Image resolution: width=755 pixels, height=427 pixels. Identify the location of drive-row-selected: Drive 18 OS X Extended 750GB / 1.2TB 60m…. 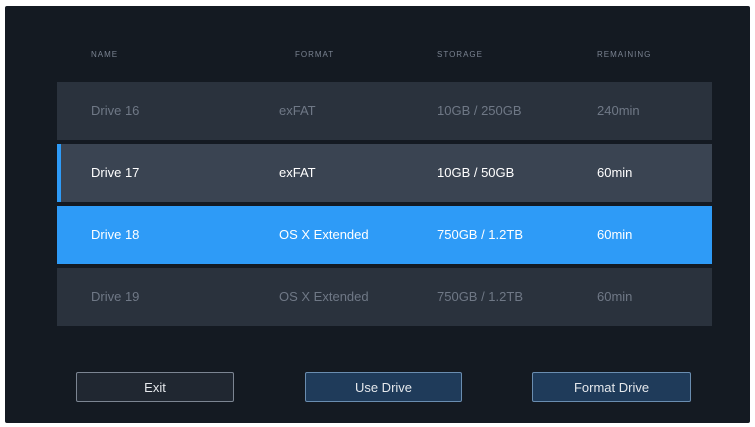
(384, 235).